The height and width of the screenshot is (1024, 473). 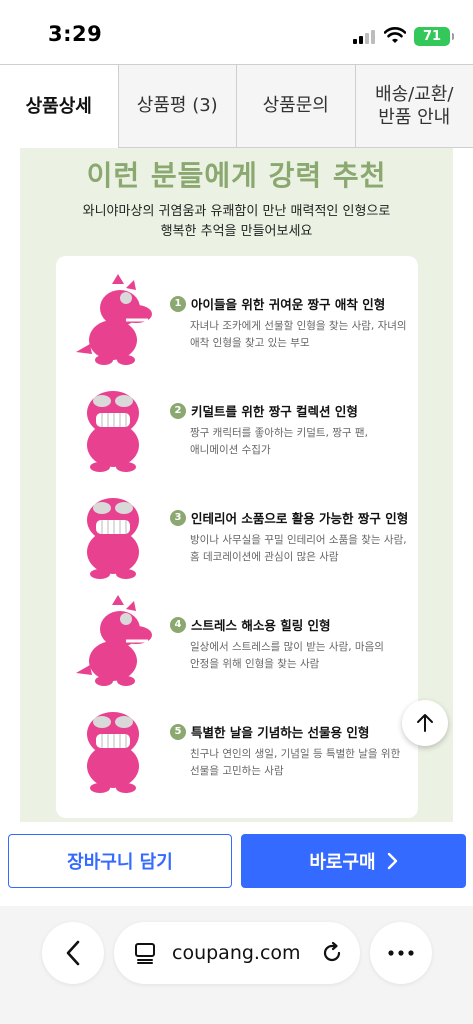 I want to click on item-description: 짱구 캐릭터를 좋아하는 키덜트, 짱구 팬, 애니메이션 수집가, so click(x=279, y=441).